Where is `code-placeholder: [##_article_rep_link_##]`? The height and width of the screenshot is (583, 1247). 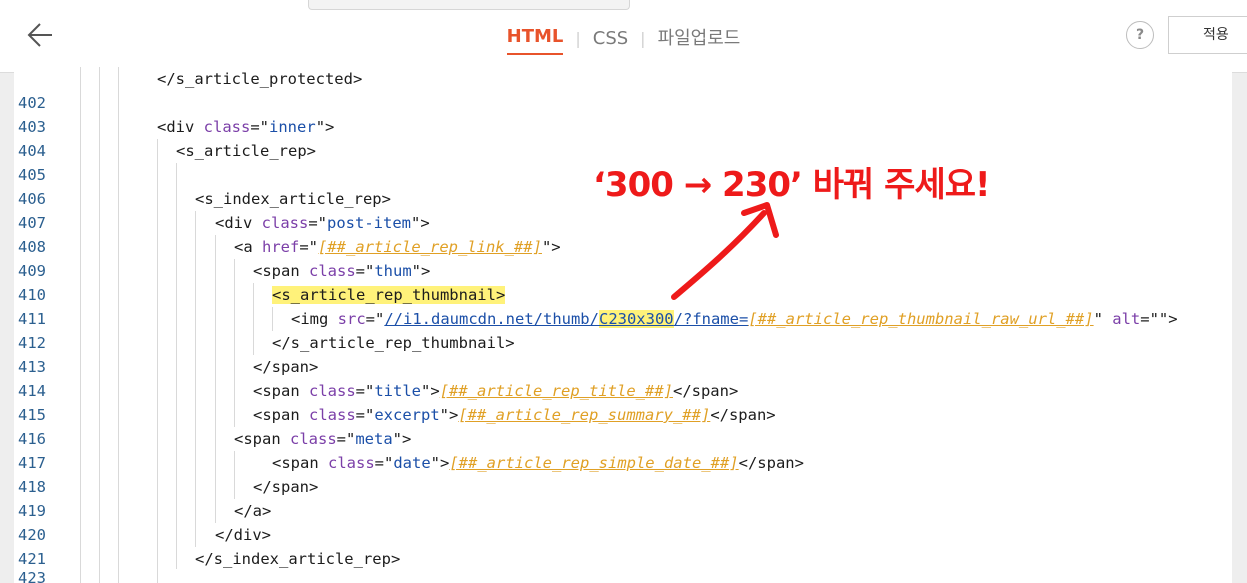
code-placeholder: [##_article_rep_link_##] is located at coordinates (430, 247).